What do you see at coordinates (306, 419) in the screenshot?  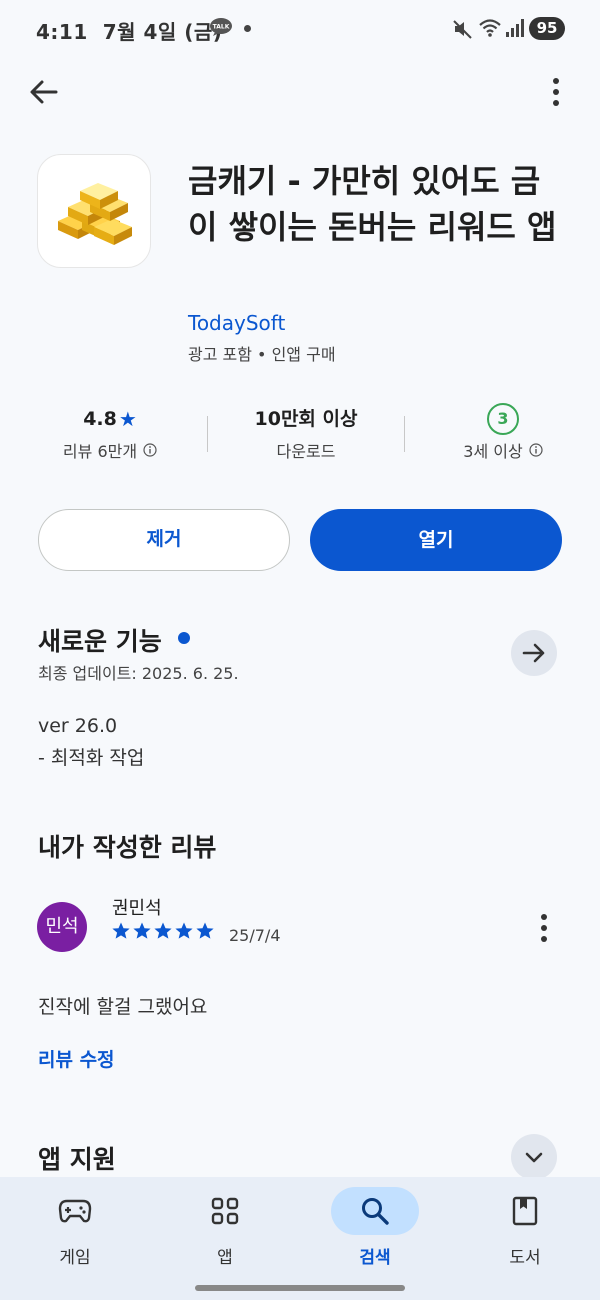 I see `downloads-value: 10만회 이상` at bounding box center [306, 419].